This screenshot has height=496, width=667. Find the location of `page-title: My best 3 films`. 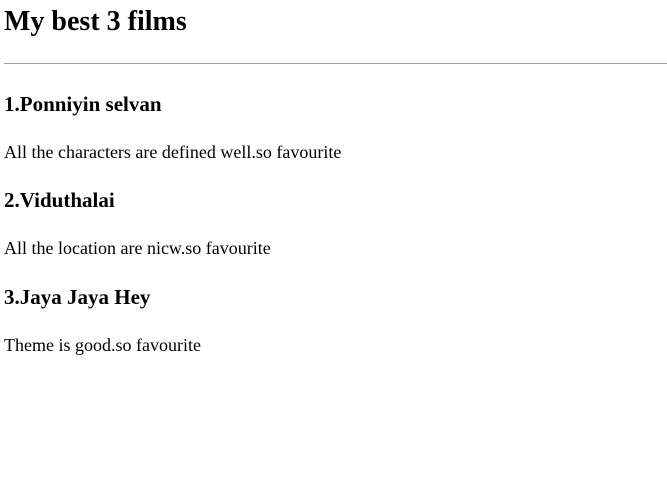

page-title: My best 3 films is located at coordinates (95, 21).